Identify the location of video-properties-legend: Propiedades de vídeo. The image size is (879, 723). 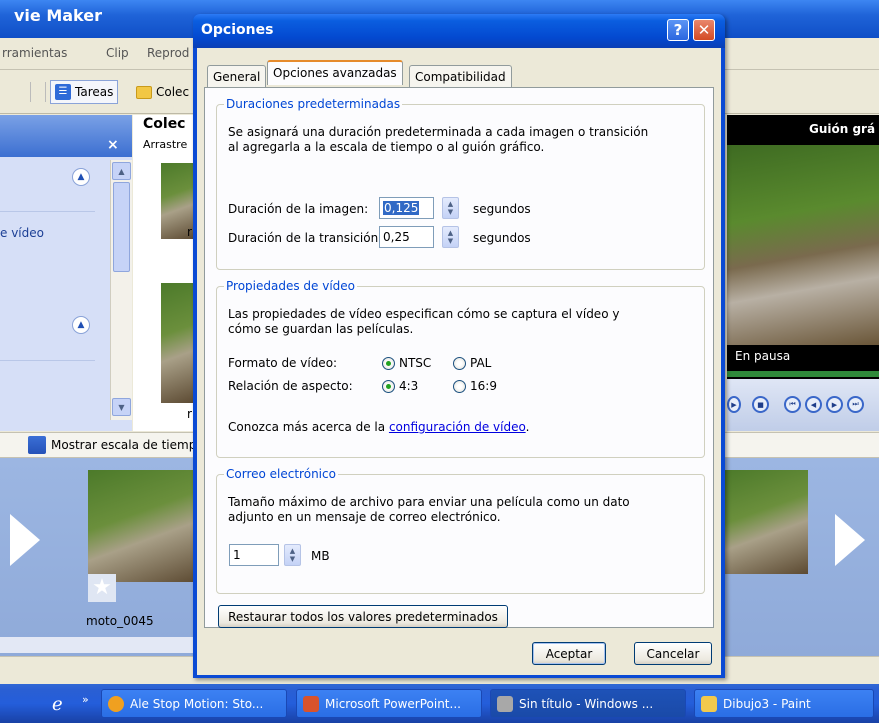
(290, 286).